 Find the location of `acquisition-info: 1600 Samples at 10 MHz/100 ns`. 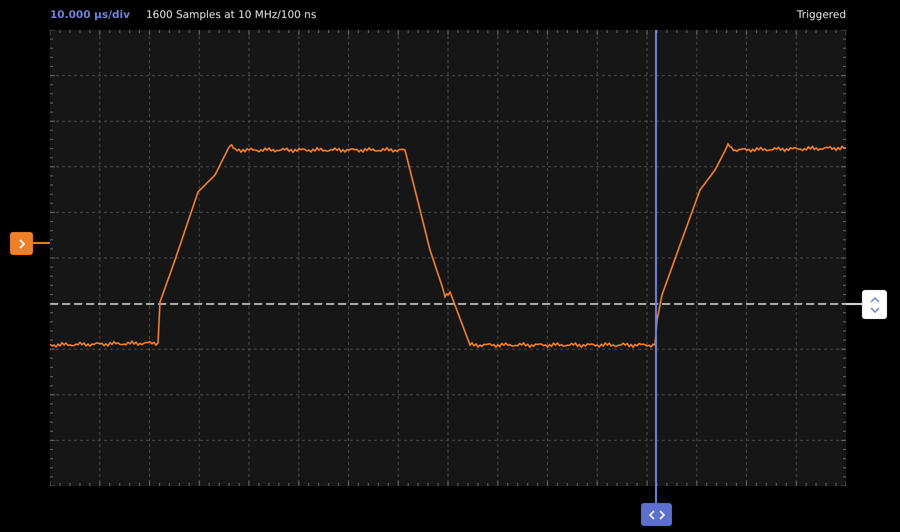

acquisition-info: 1600 Samples at 10 MHz/100 ns is located at coordinates (231, 15).